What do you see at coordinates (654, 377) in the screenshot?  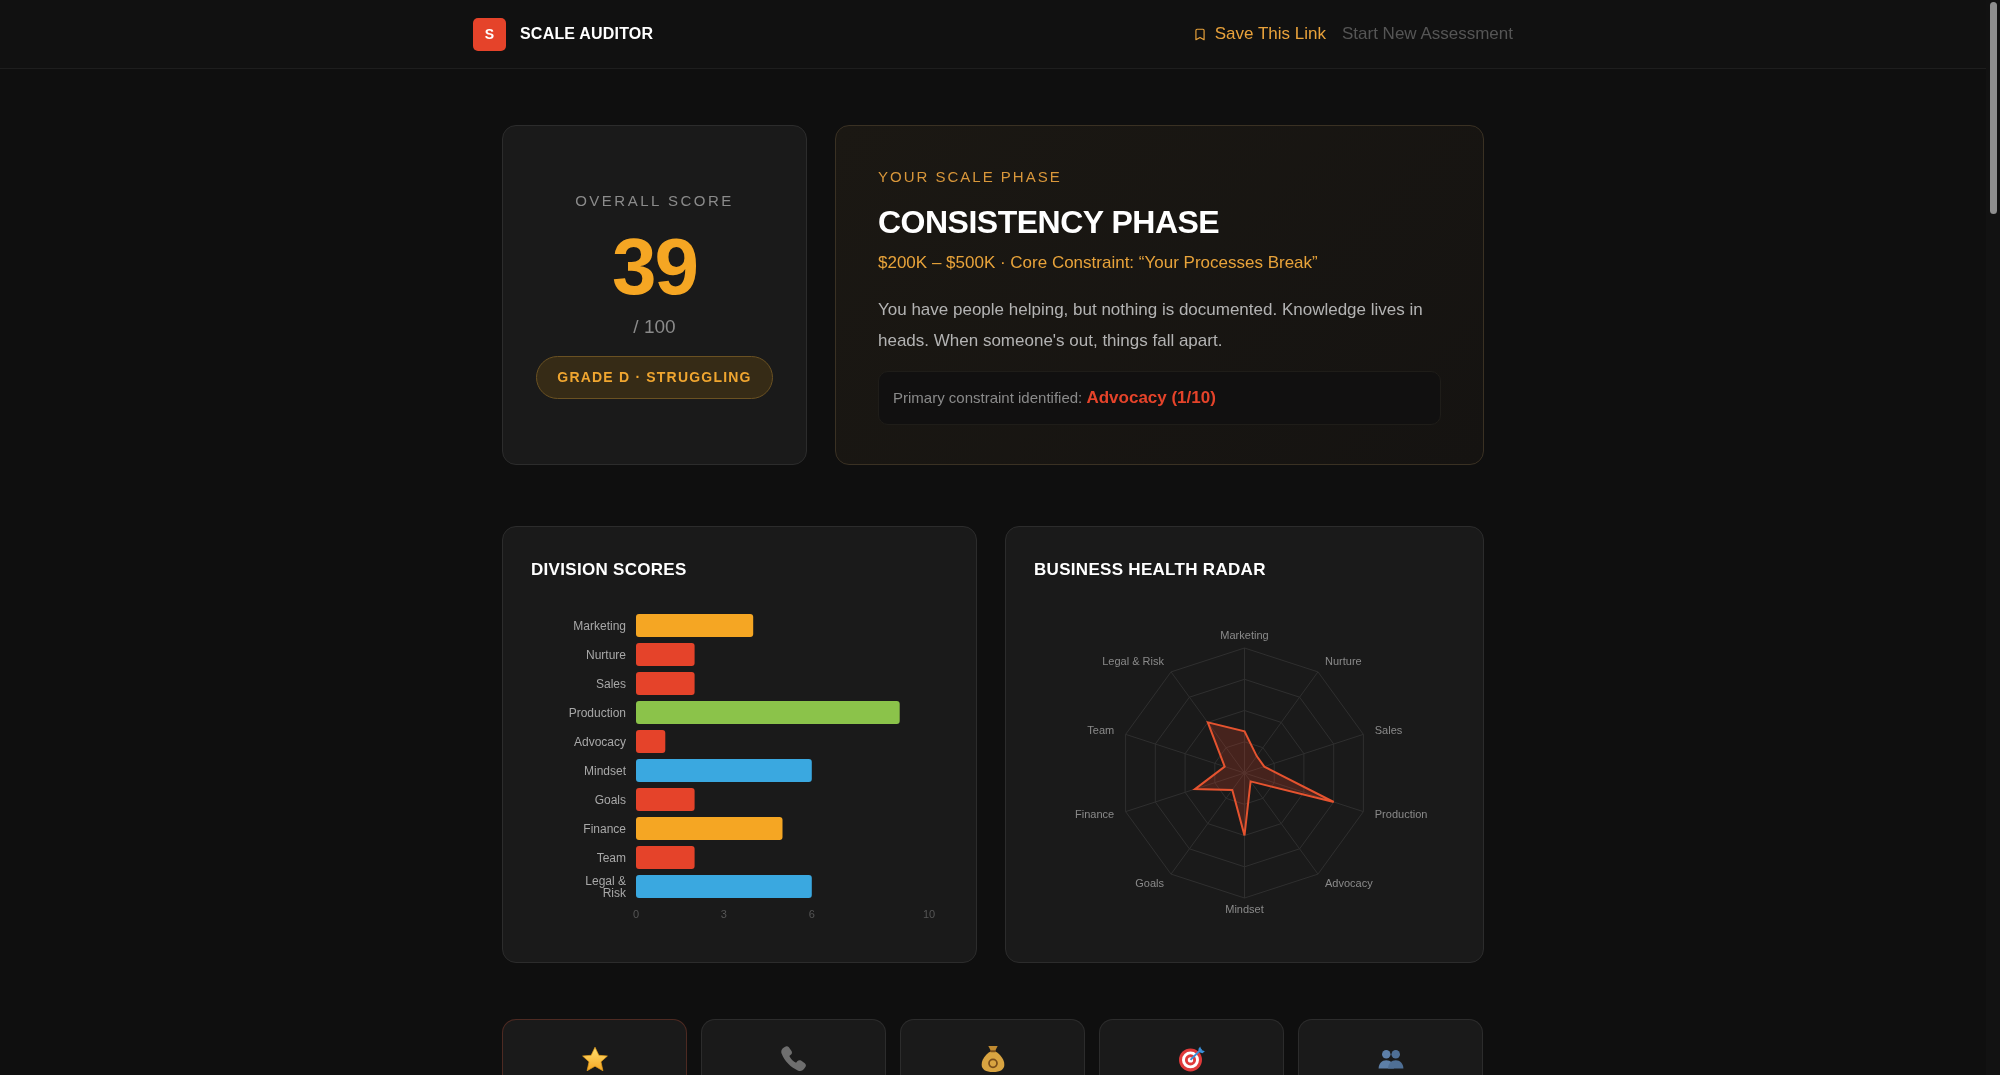 I see `grade-badge: GRADE D · STRUGGLING` at bounding box center [654, 377].